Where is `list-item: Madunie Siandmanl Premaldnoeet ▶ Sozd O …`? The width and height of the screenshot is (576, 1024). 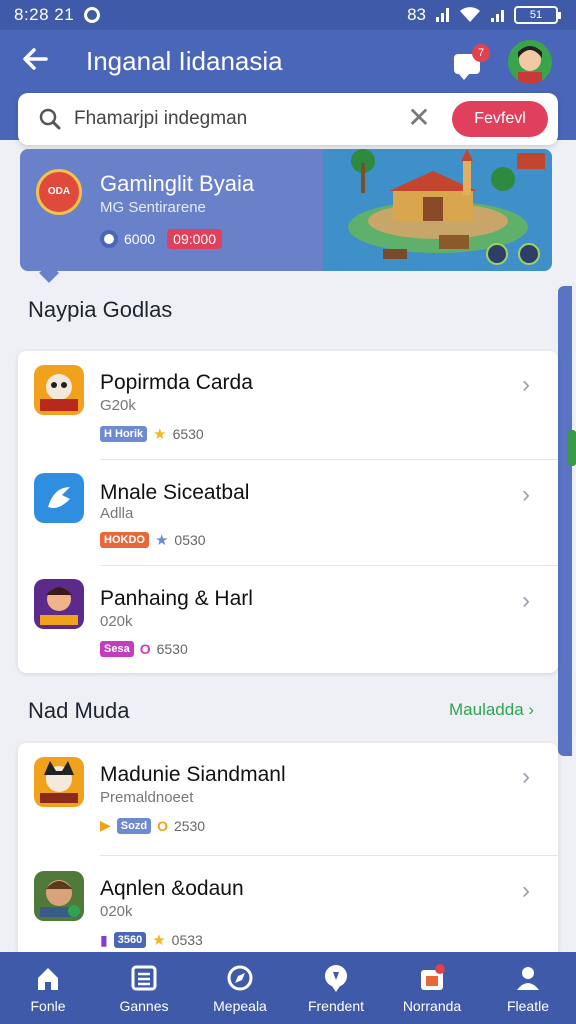
list-item: Madunie Siandmanl Premaldnoeet ▶ Sozd O … is located at coordinates (288, 796).